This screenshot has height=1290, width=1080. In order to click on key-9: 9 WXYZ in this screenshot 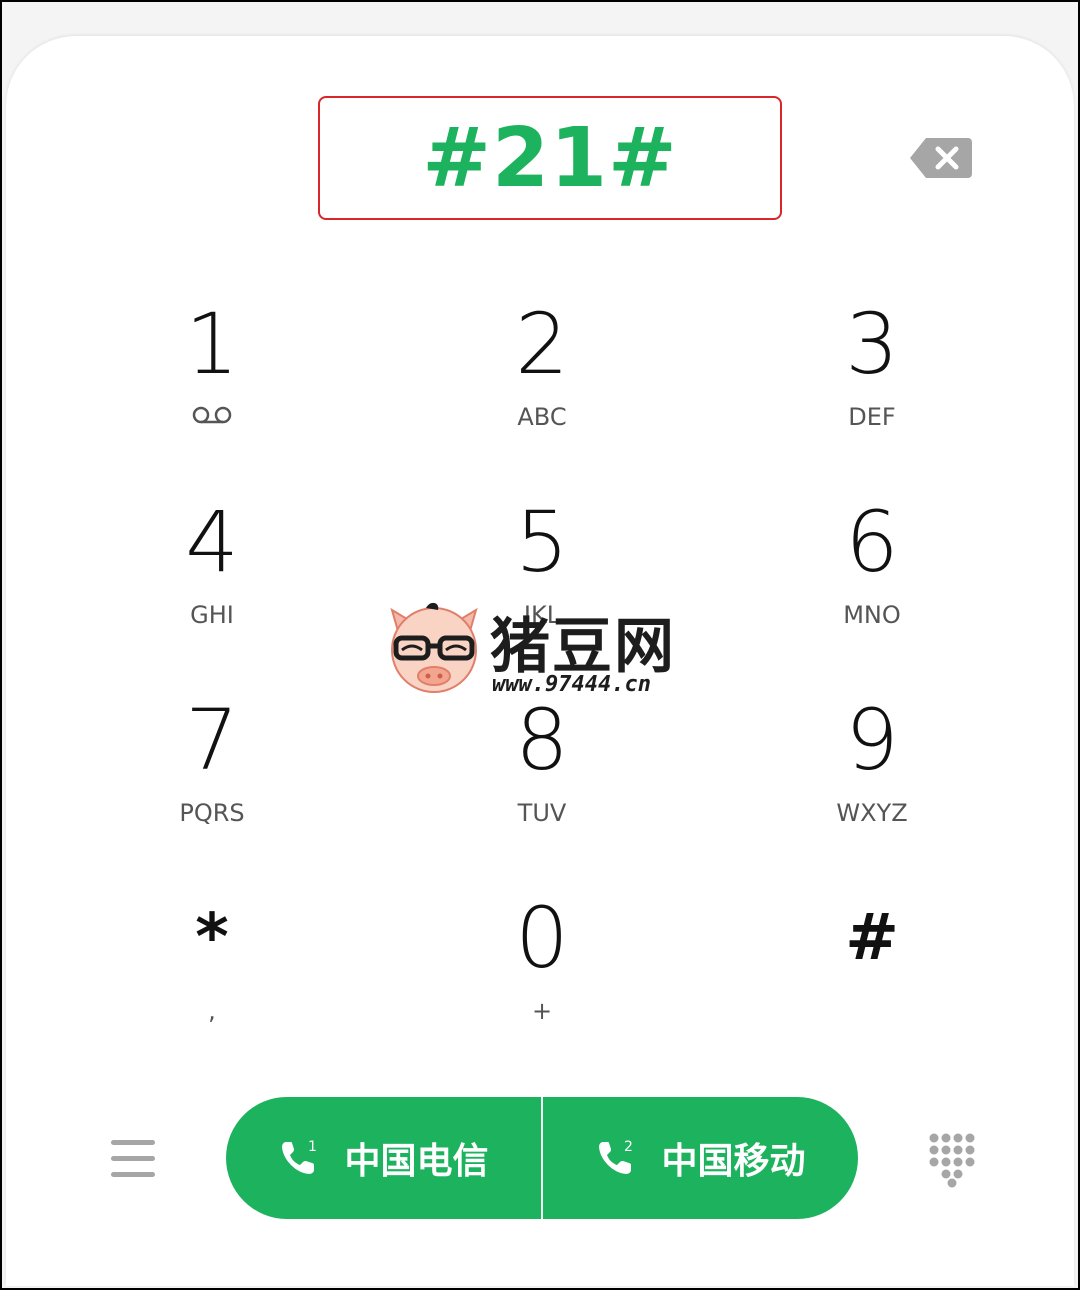, I will do `click(872, 777)`.